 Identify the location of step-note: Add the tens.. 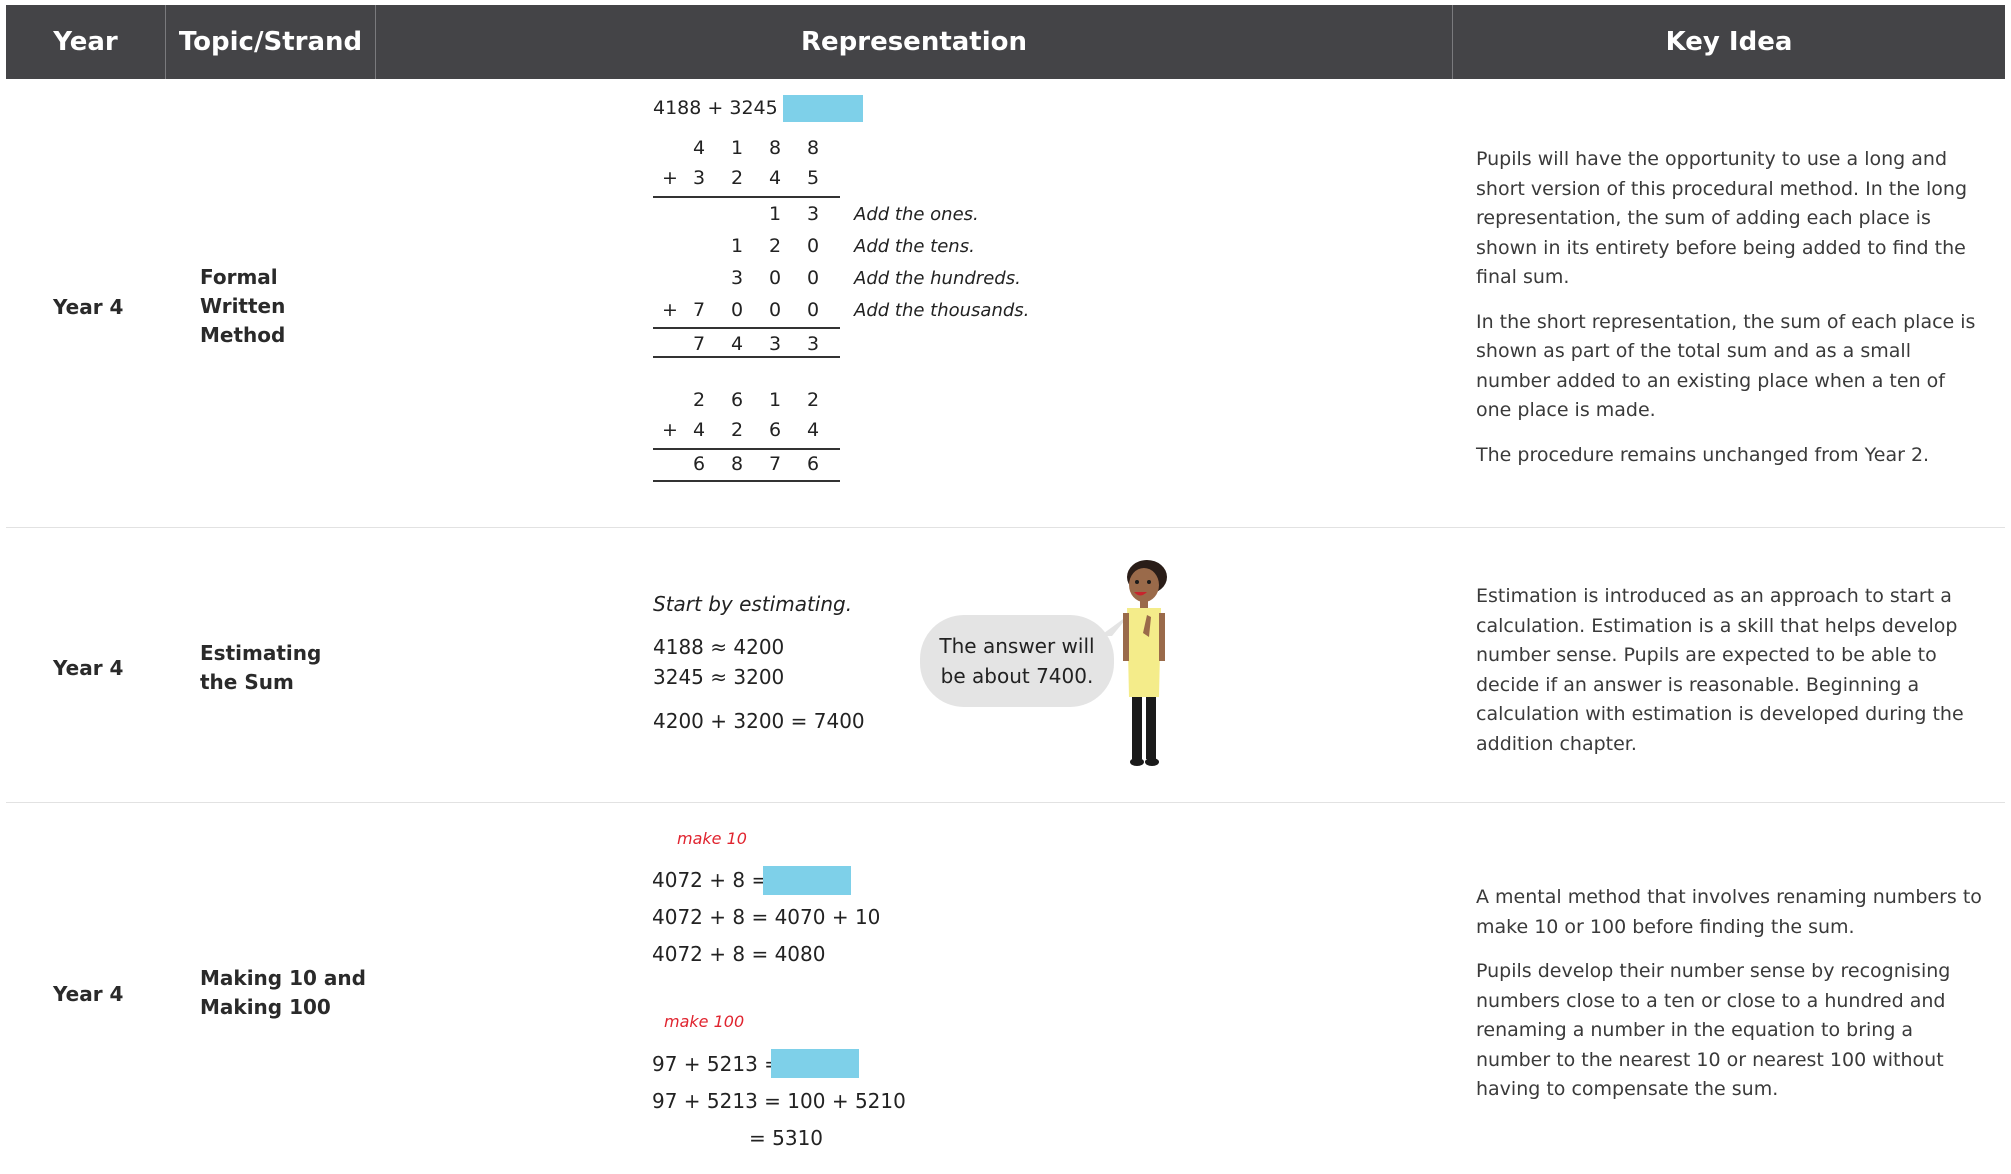
(914, 246).